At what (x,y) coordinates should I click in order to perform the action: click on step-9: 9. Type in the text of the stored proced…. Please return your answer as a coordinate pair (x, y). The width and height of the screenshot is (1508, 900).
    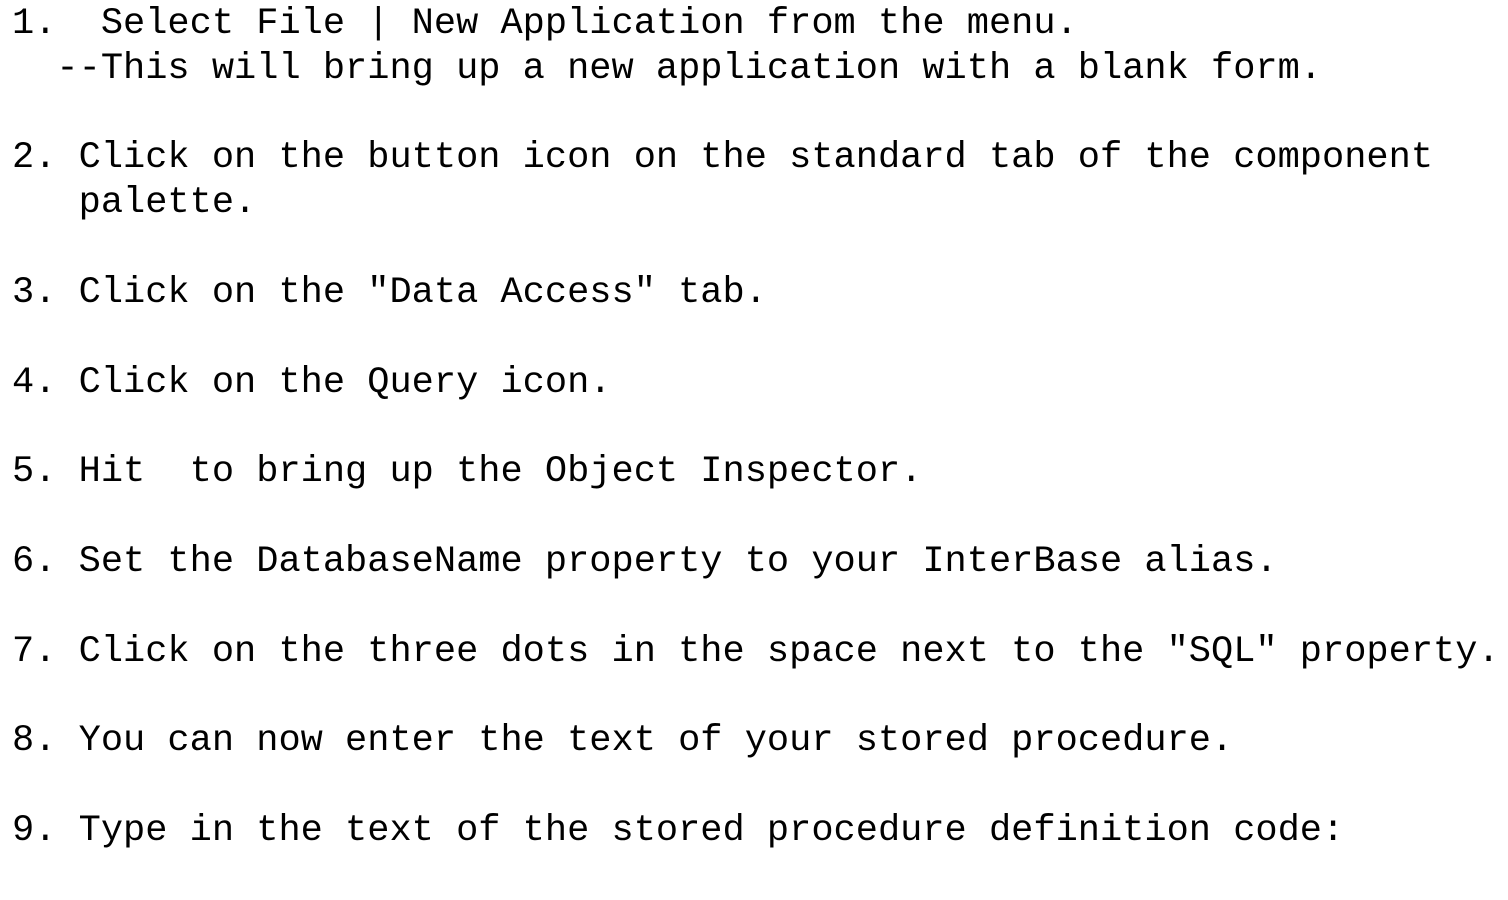
    Looking at the image, I should click on (678, 831).